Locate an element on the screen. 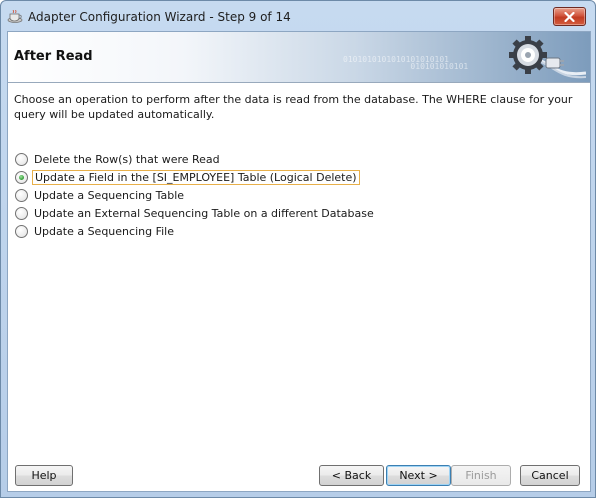 This screenshot has height=498, width=596. option-delete-rows: Delete the Row(s) that were Read is located at coordinates (195, 159).